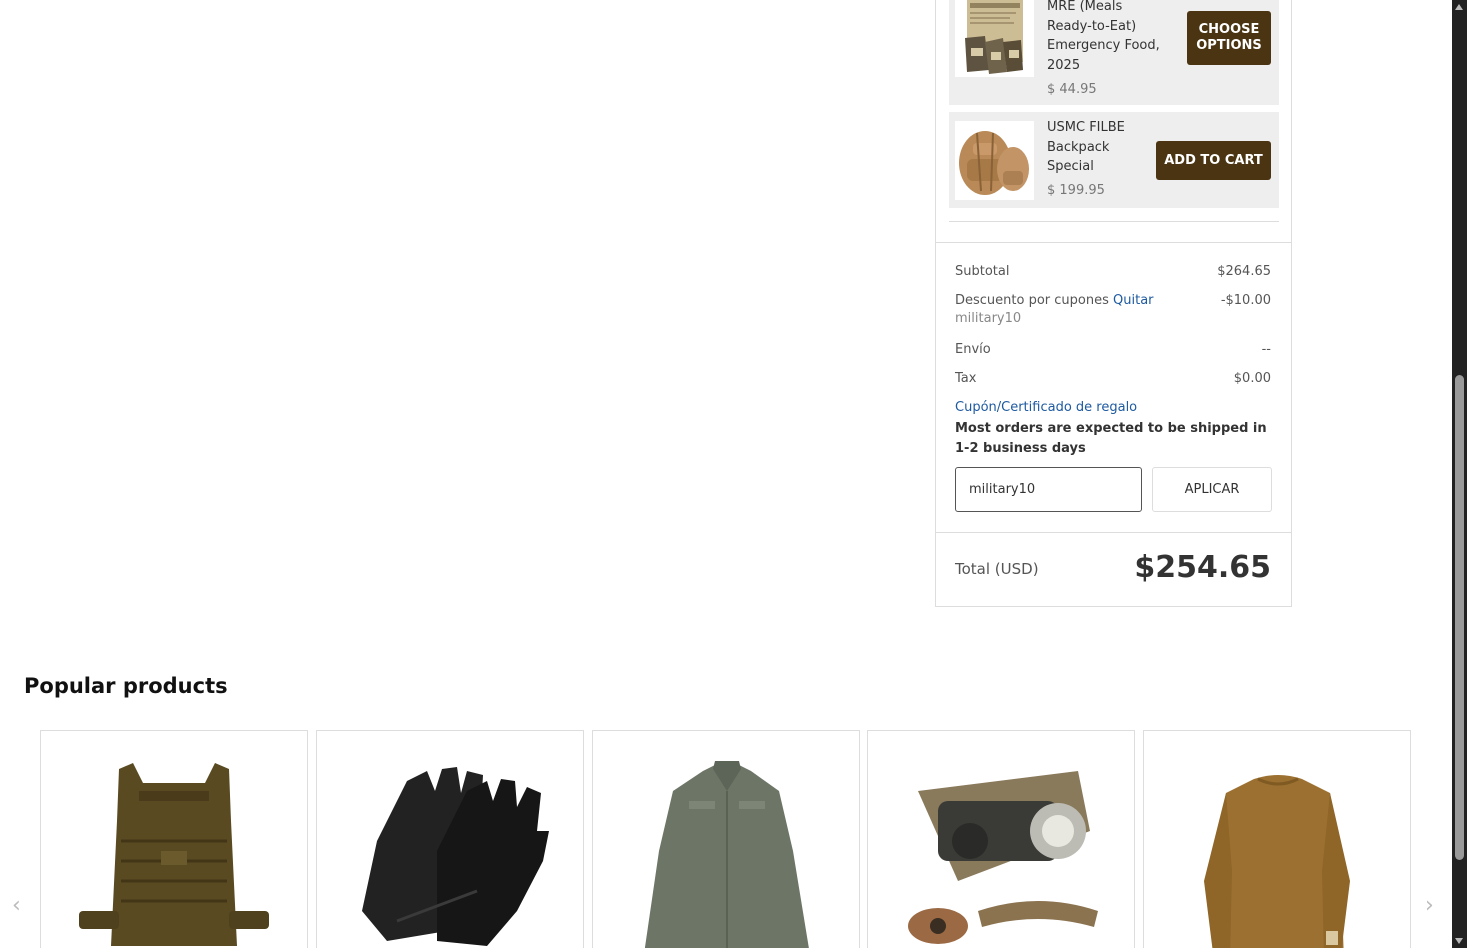 The height and width of the screenshot is (948, 1467). I want to click on subtotal-value: $264.65, so click(1244, 271).